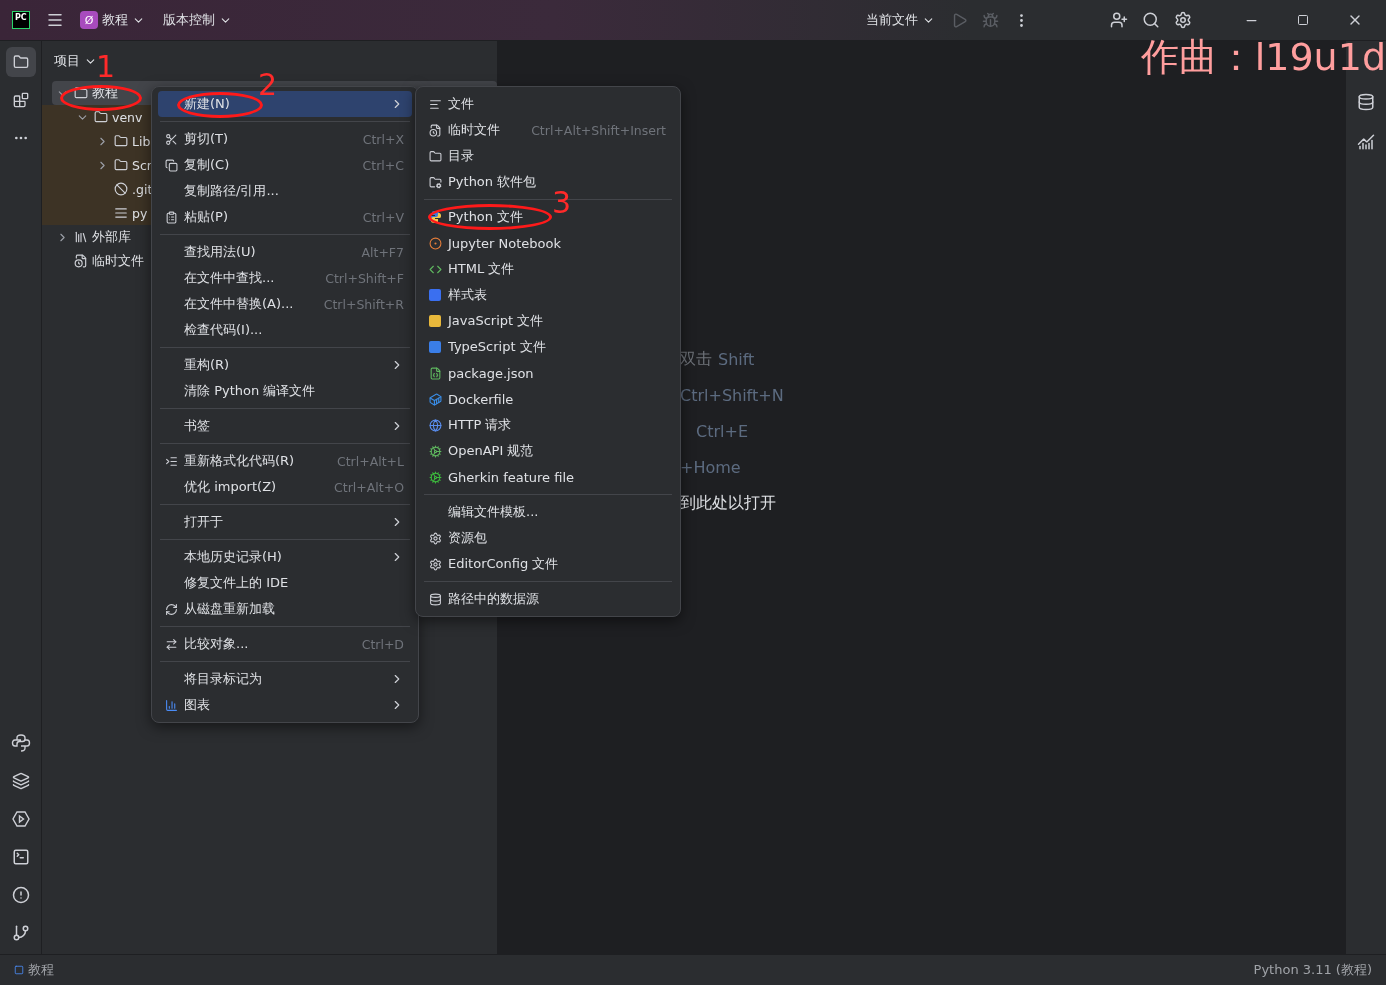  Describe the element at coordinates (696, 359) in the screenshot. I see `hint-text: 双击` at that location.